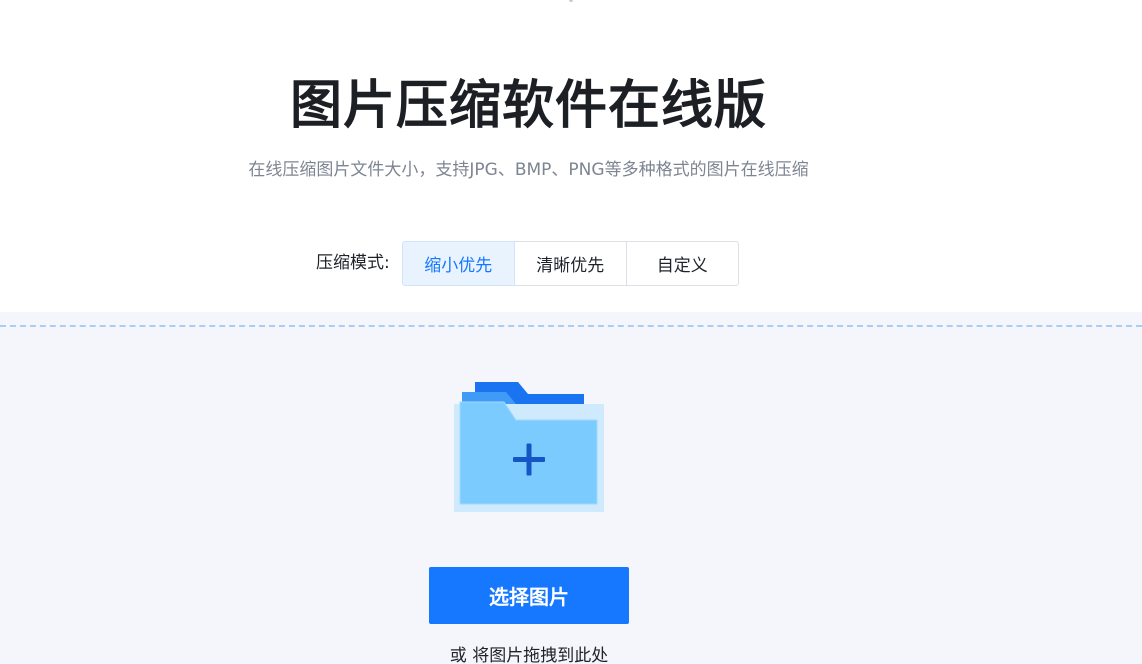  What do you see at coordinates (528, 106) in the screenshot?
I see `page-title: 图片压缩软件在线版` at bounding box center [528, 106].